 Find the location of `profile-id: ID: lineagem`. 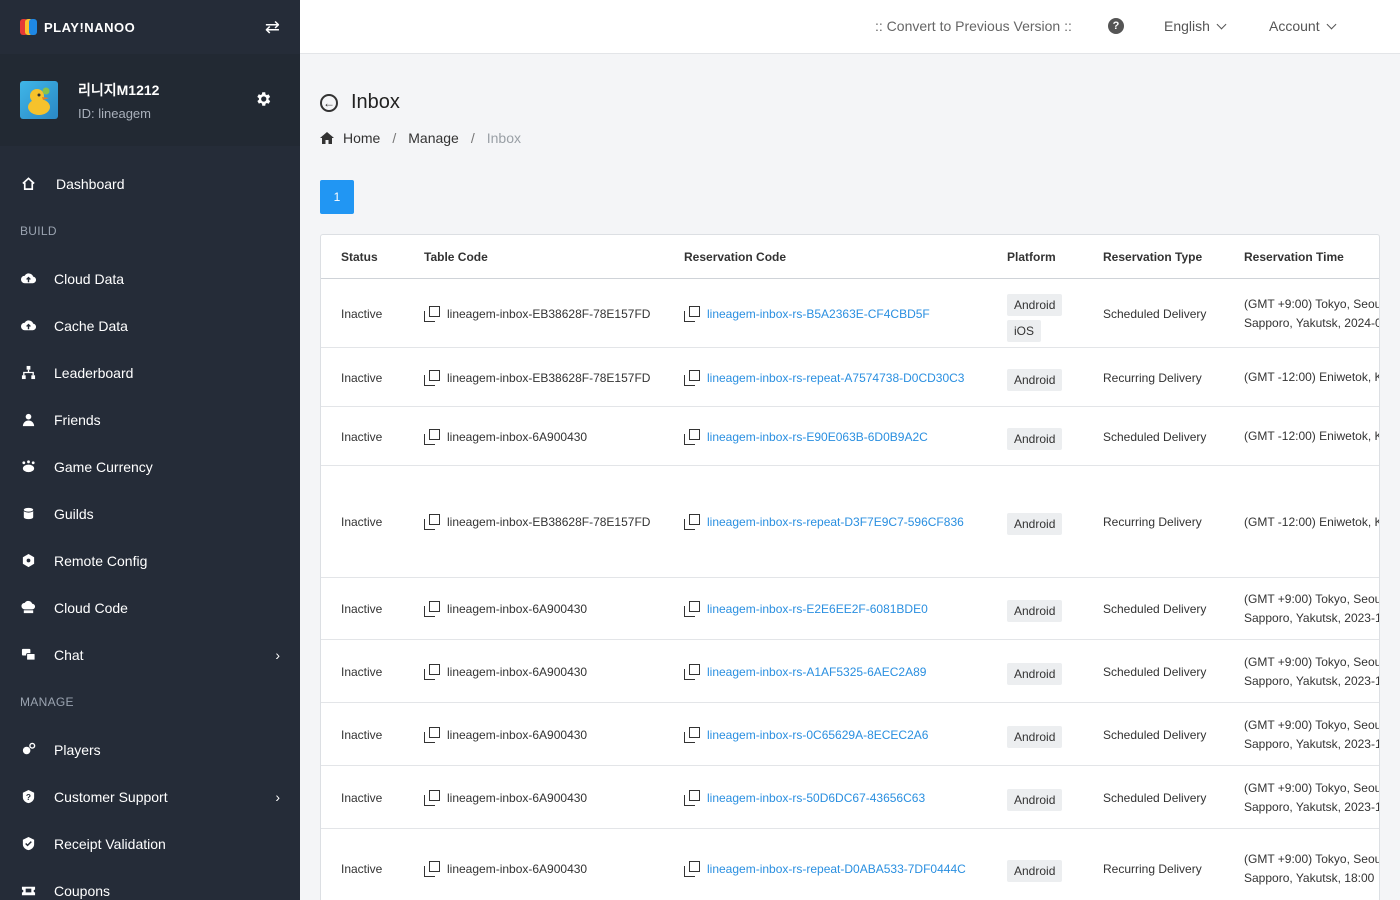

profile-id: ID: lineagem is located at coordinates (114, 113).